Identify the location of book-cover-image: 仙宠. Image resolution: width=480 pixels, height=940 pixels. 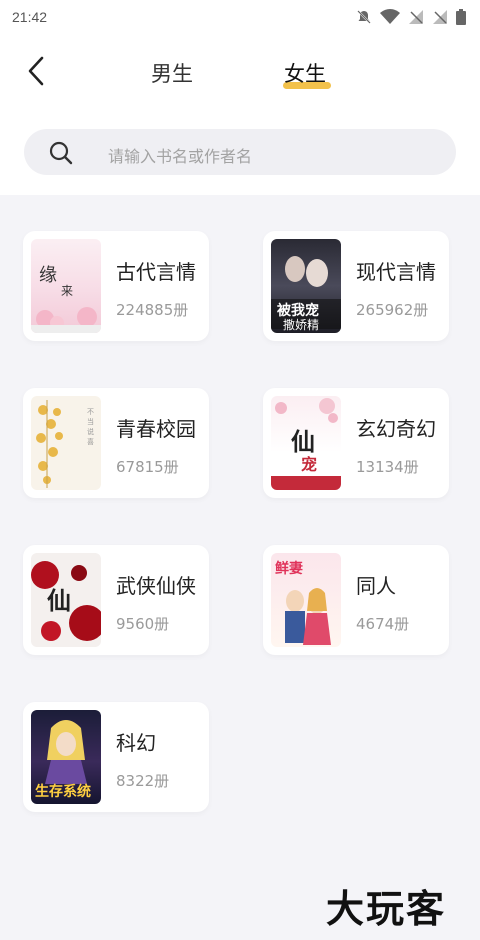
(306, 443).